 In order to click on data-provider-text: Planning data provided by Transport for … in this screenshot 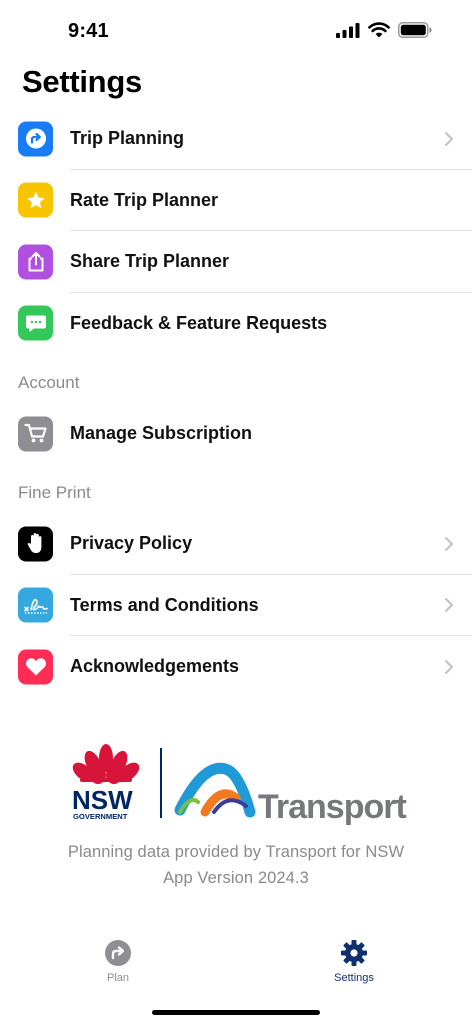, I will do `click(236, 852)`.